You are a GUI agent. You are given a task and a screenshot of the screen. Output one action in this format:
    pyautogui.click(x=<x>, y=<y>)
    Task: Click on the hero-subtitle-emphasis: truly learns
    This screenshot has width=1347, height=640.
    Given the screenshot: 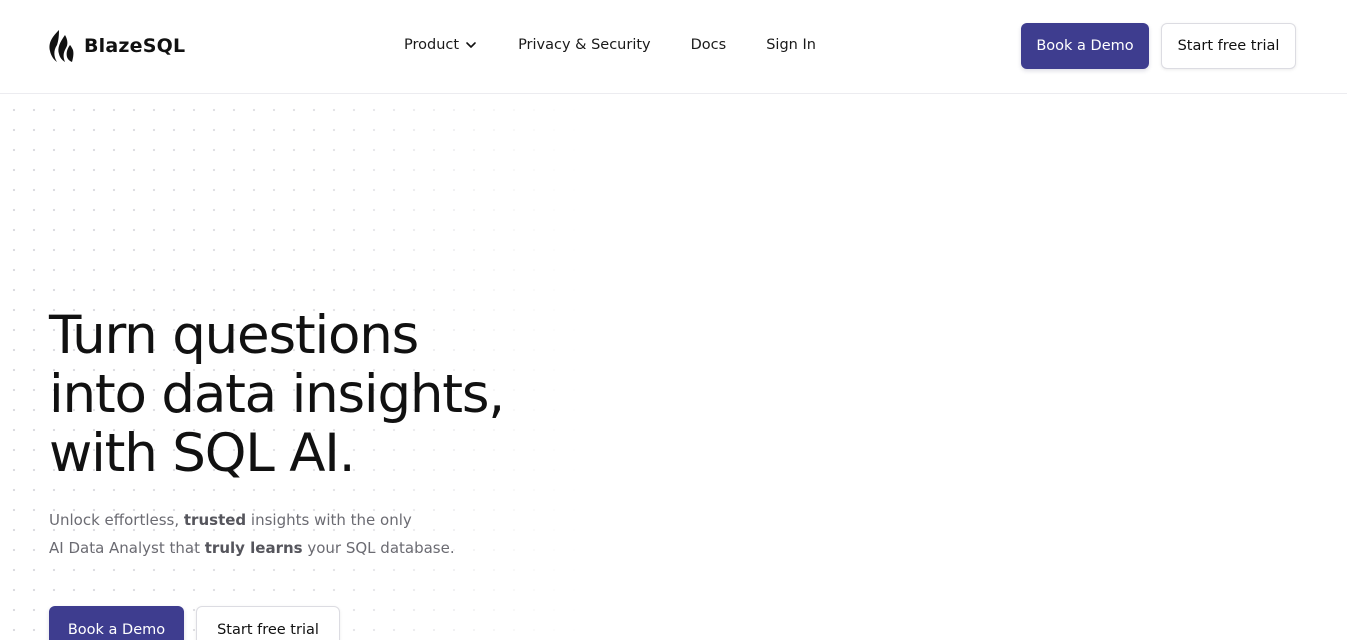 What is the action you would take?
    pyautogui.click(x=253, y=548)
    